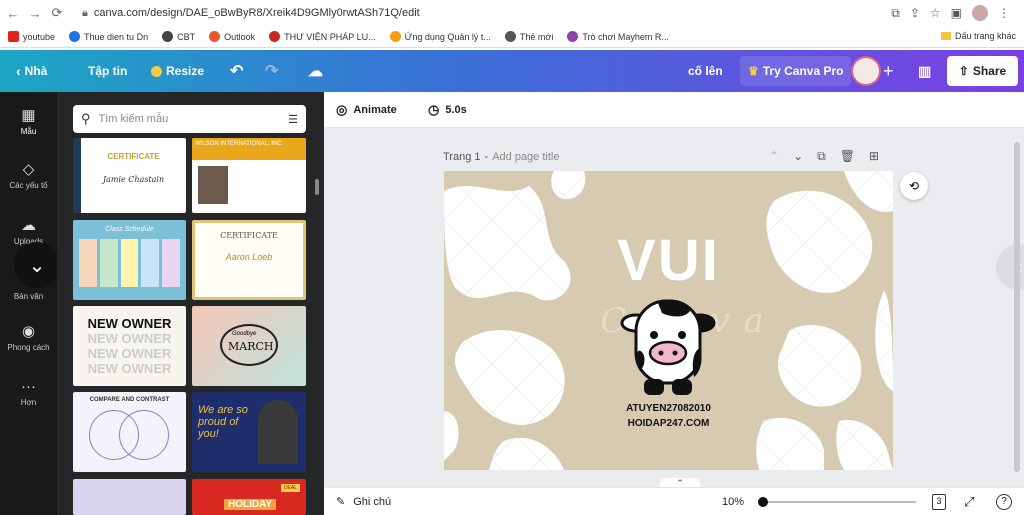  I want to click on template-thumbnail: COMPARE AND CONTRAST, so click(129, 432).